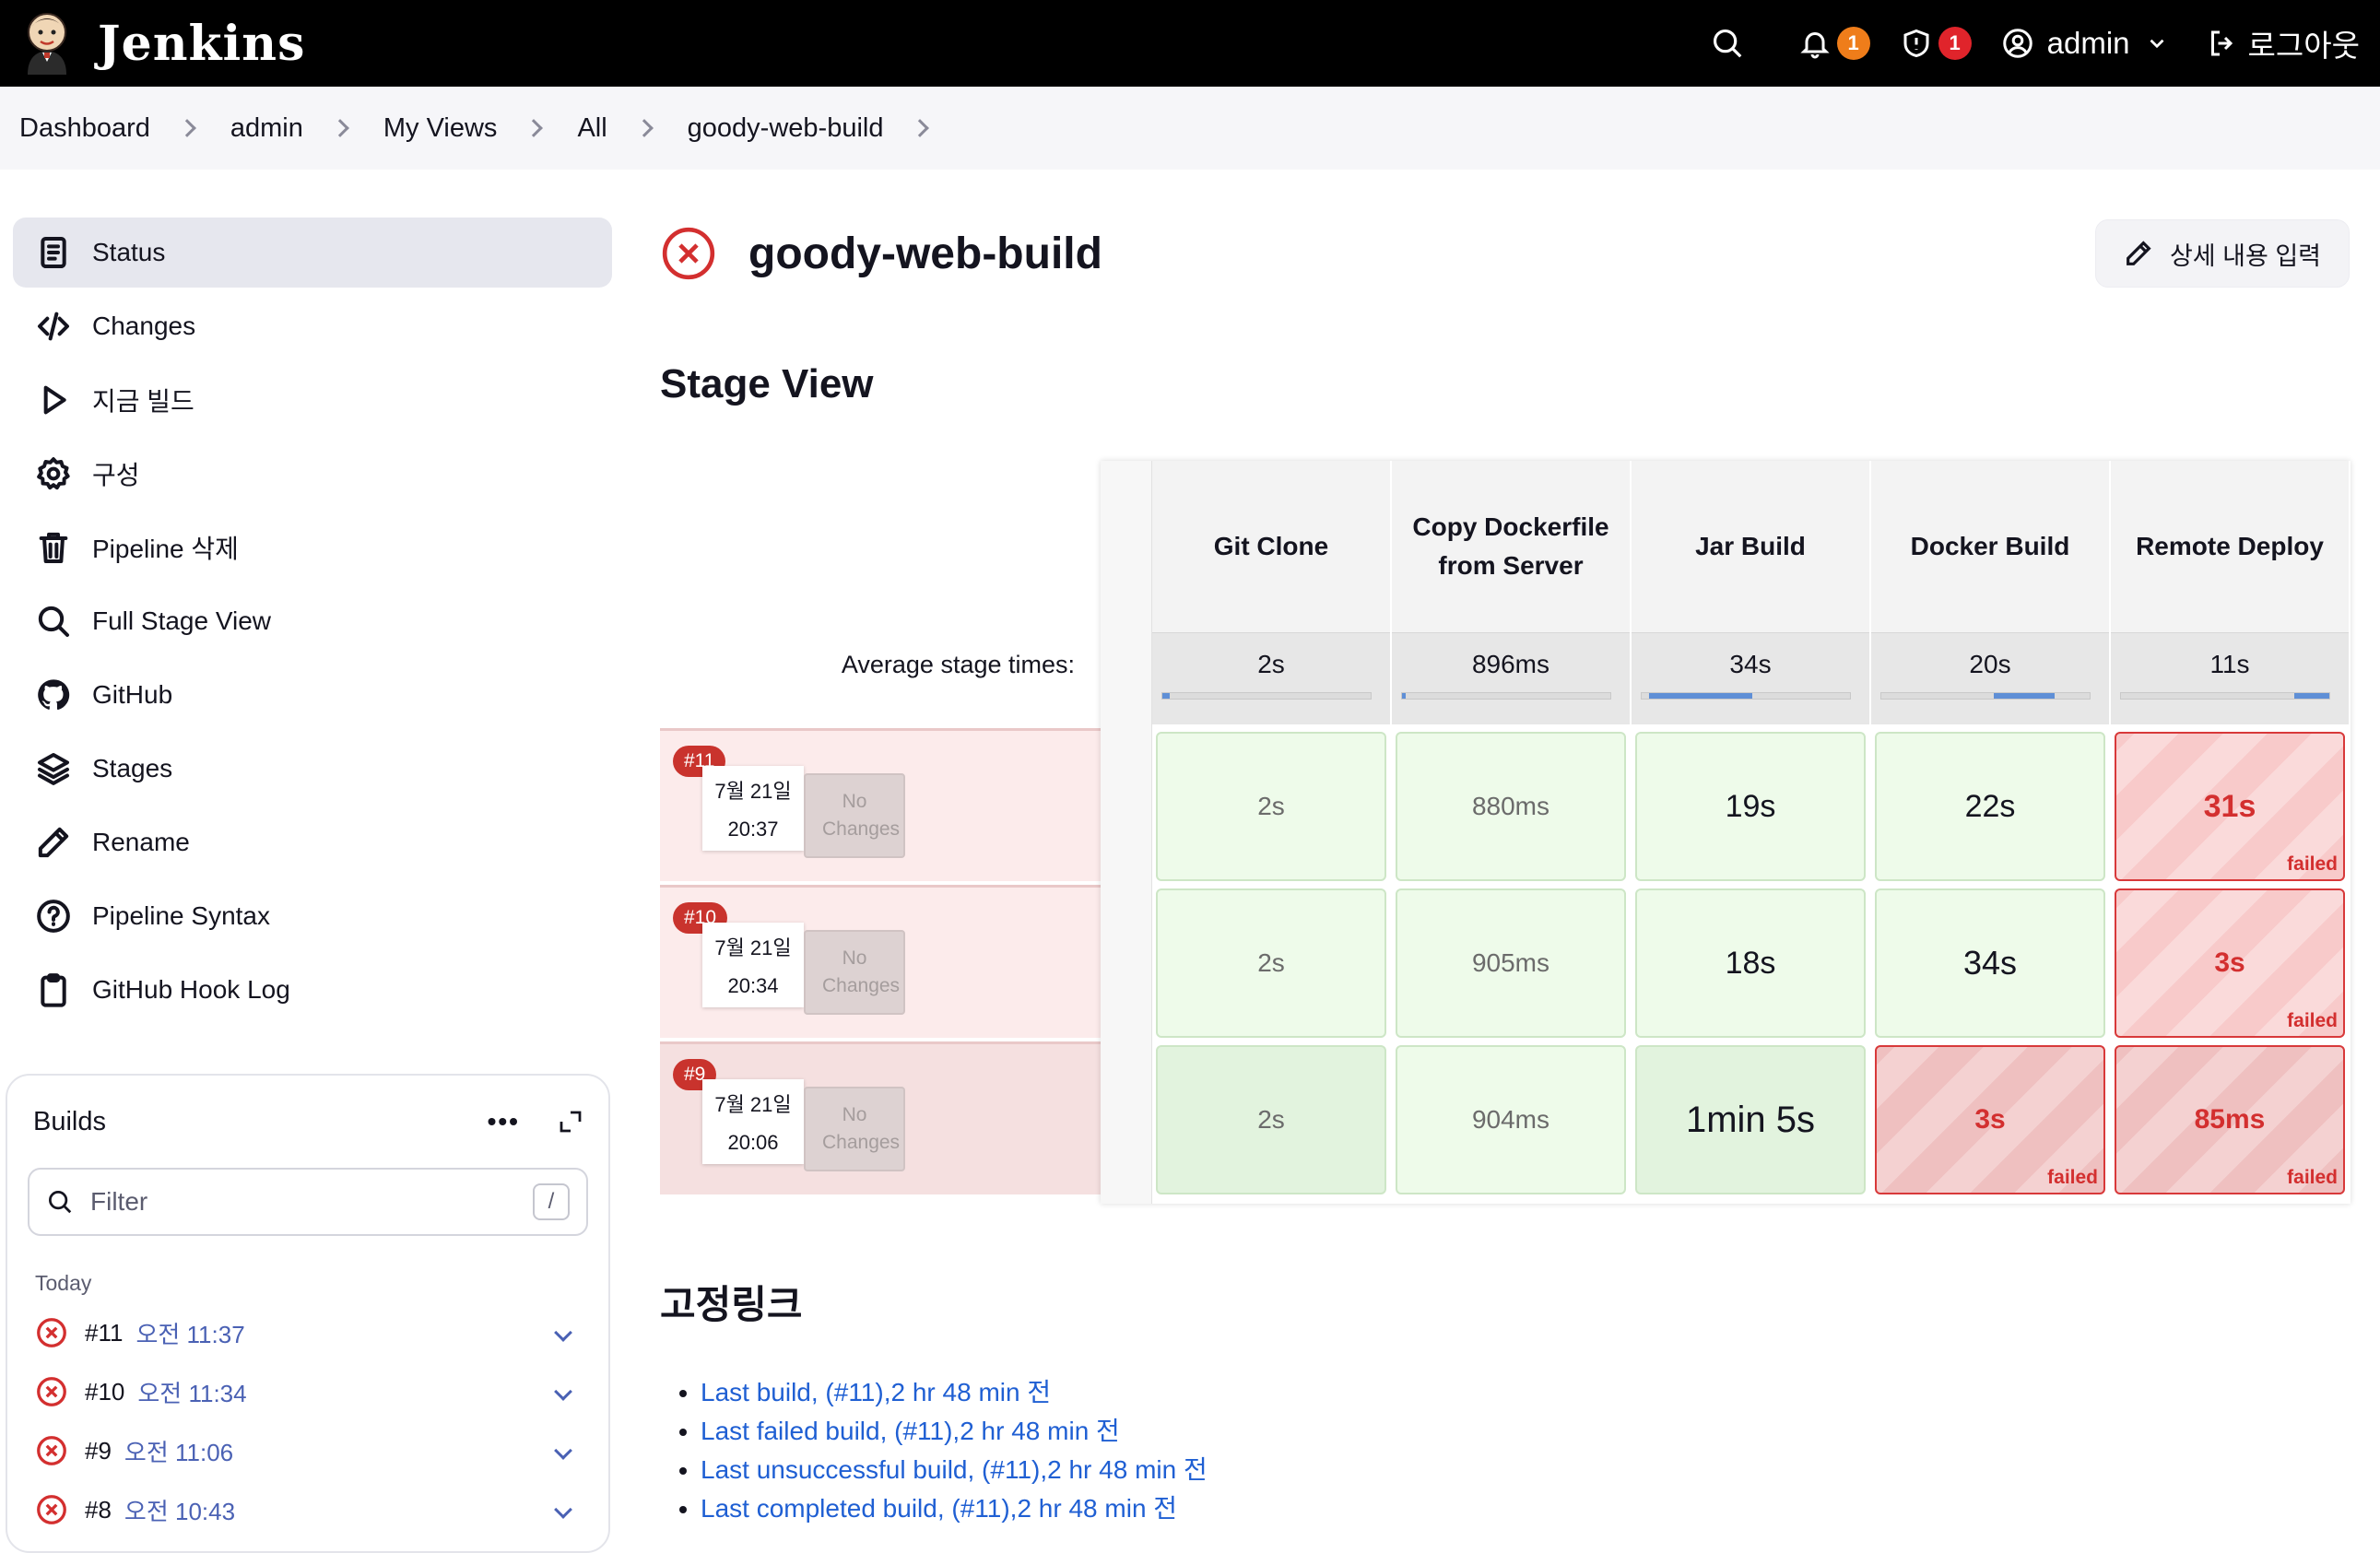  I want to click on build-number: #9, so click(98, 1451).